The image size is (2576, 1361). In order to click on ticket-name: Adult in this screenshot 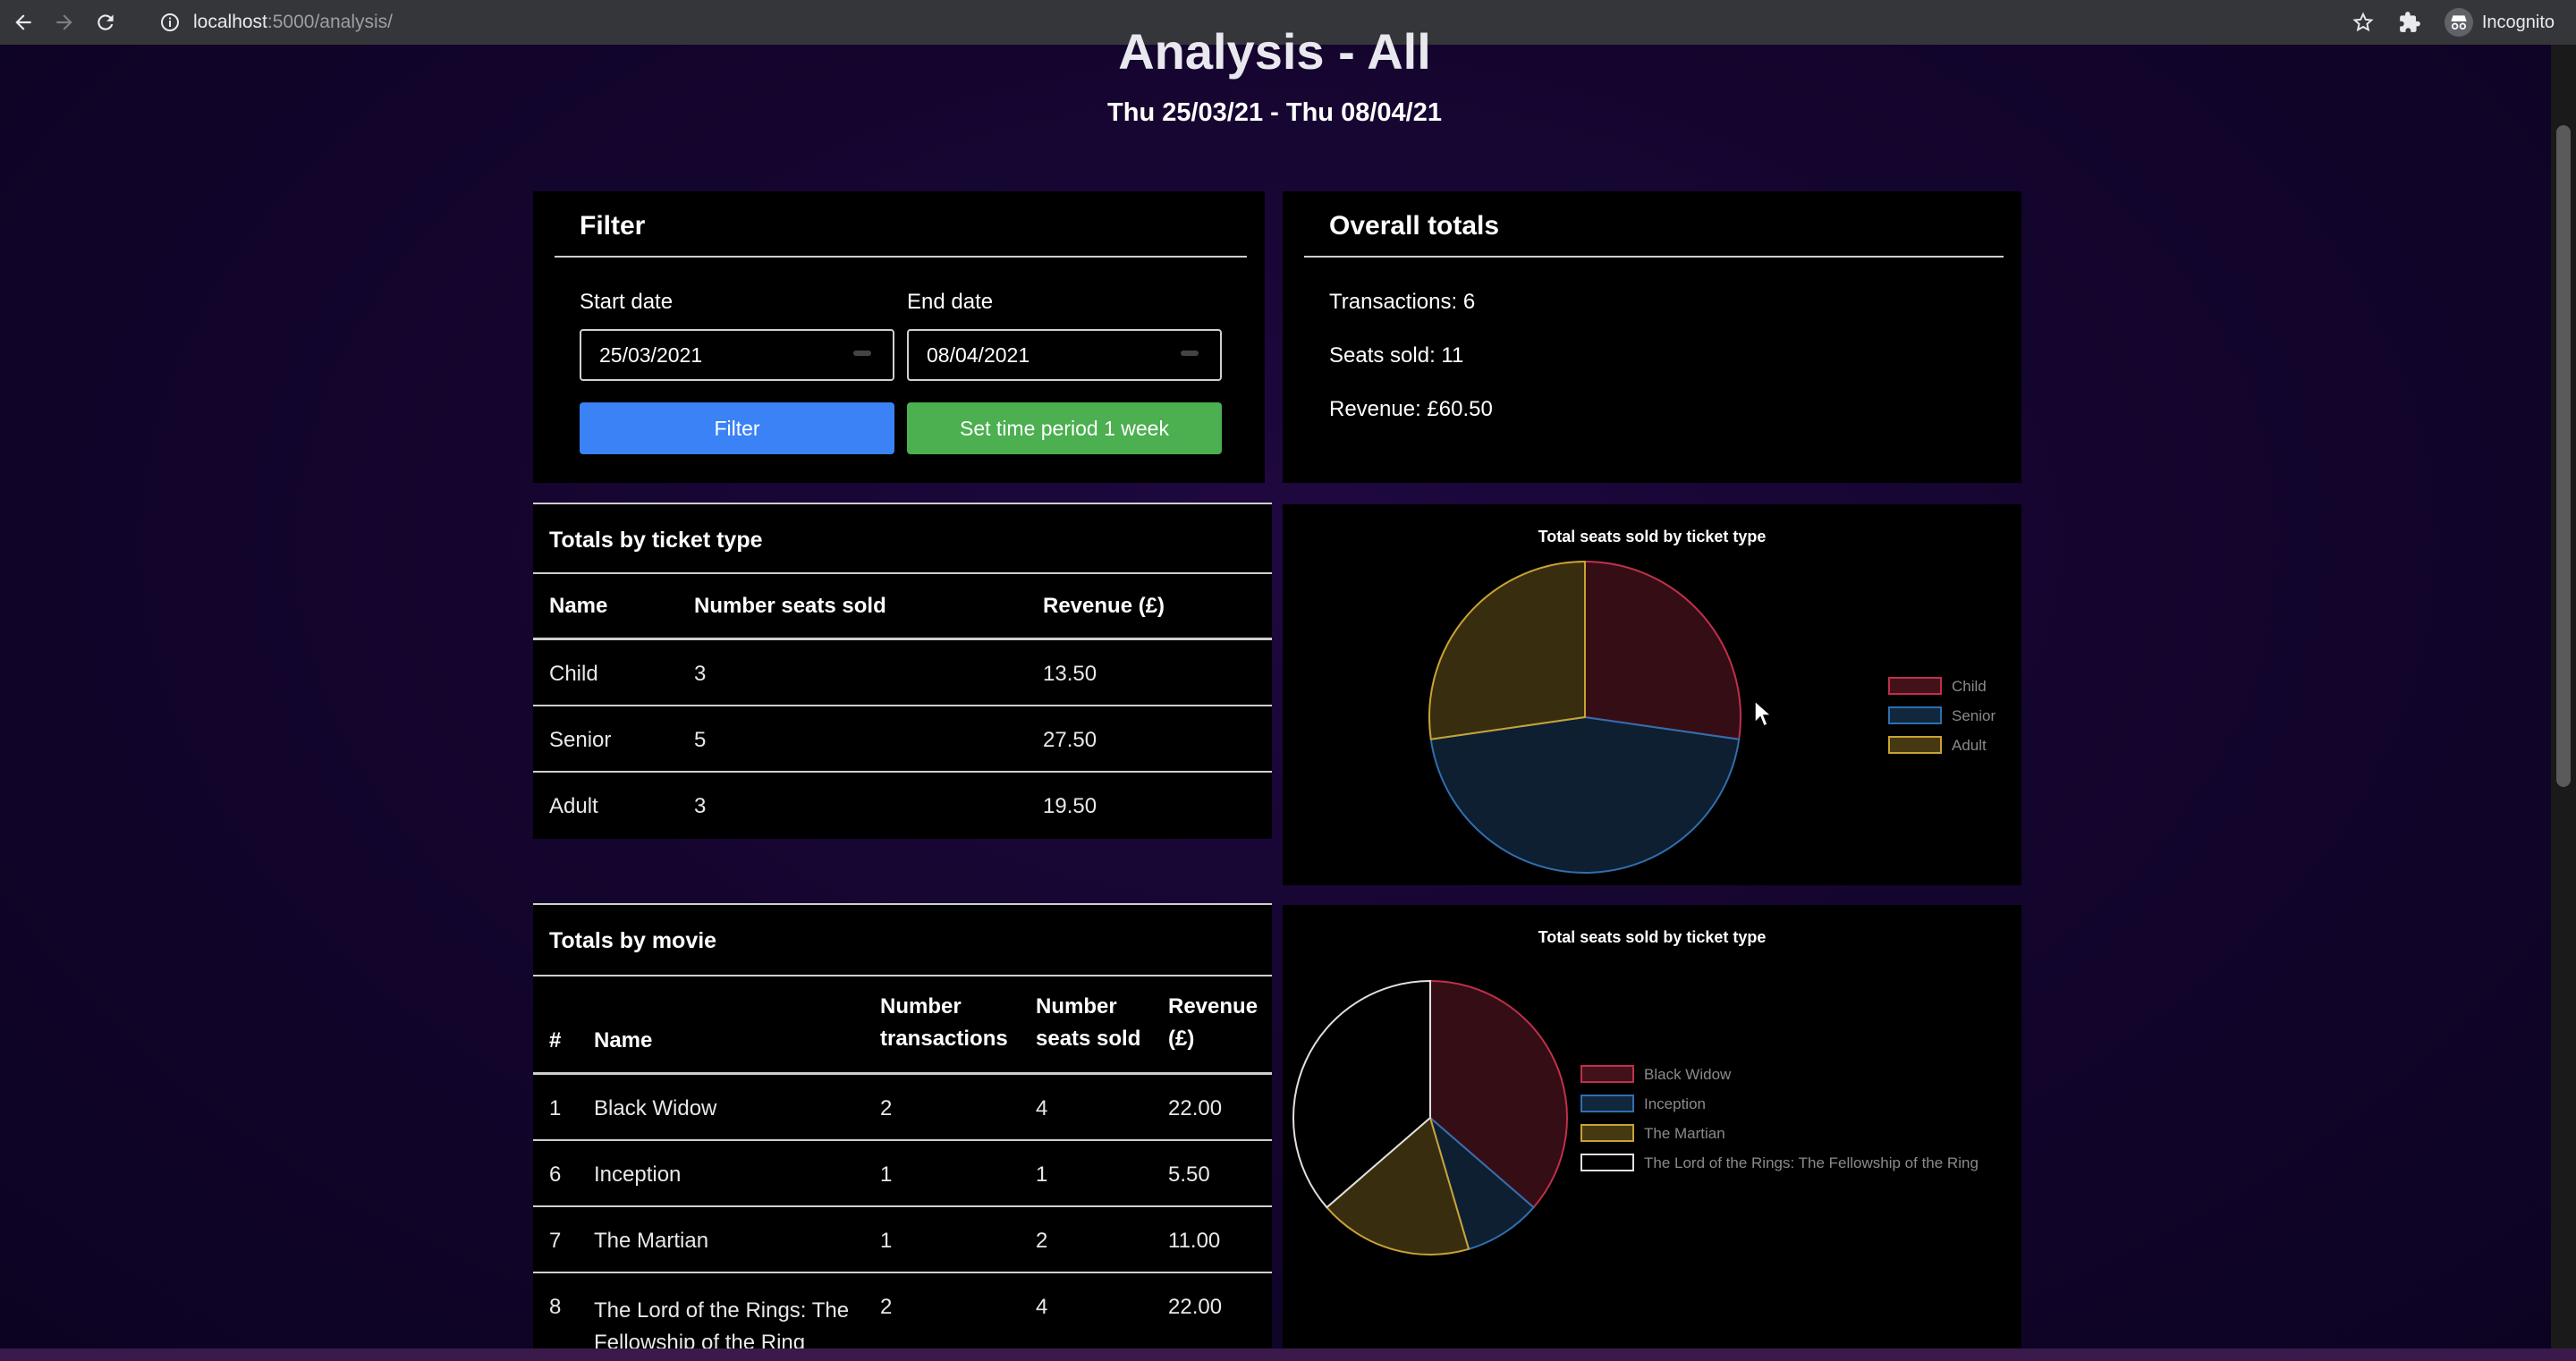, I will do `click(573, 806)`.